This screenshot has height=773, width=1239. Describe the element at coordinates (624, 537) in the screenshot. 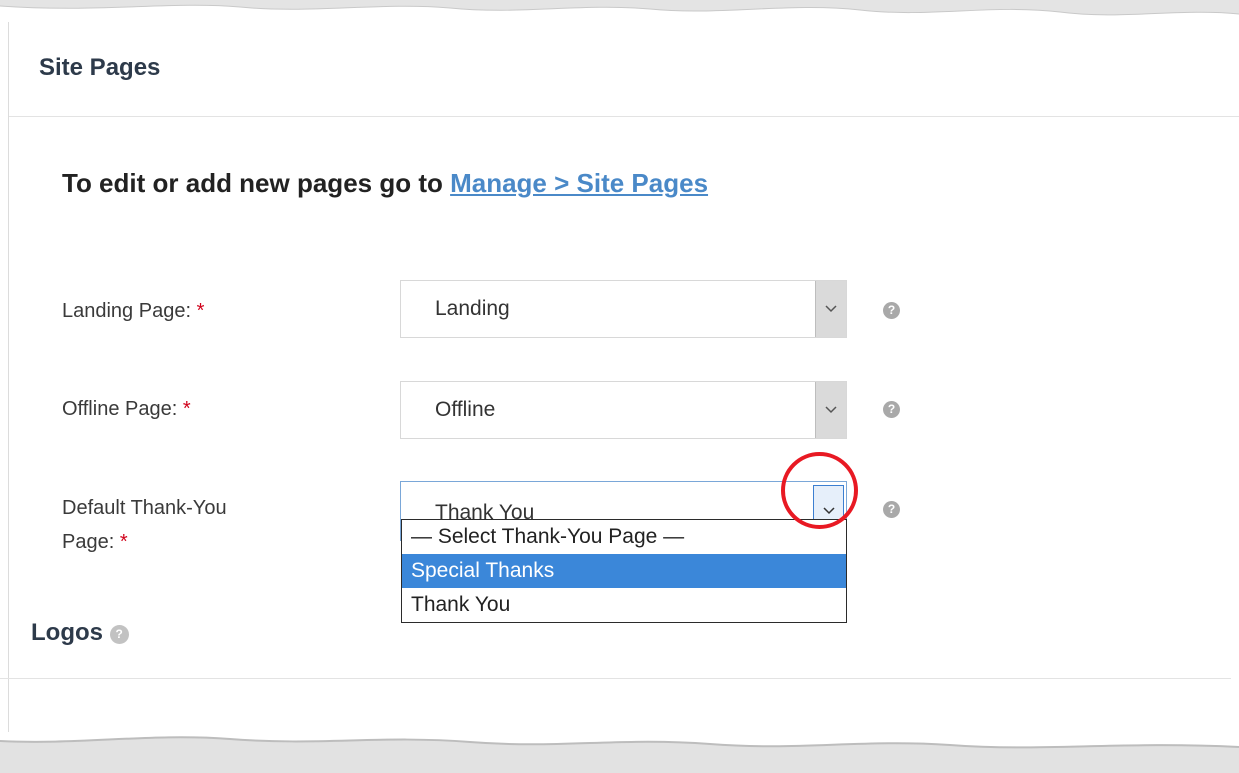

I see `option-select-placeholder: — Select Thank-You Page —` at that location.